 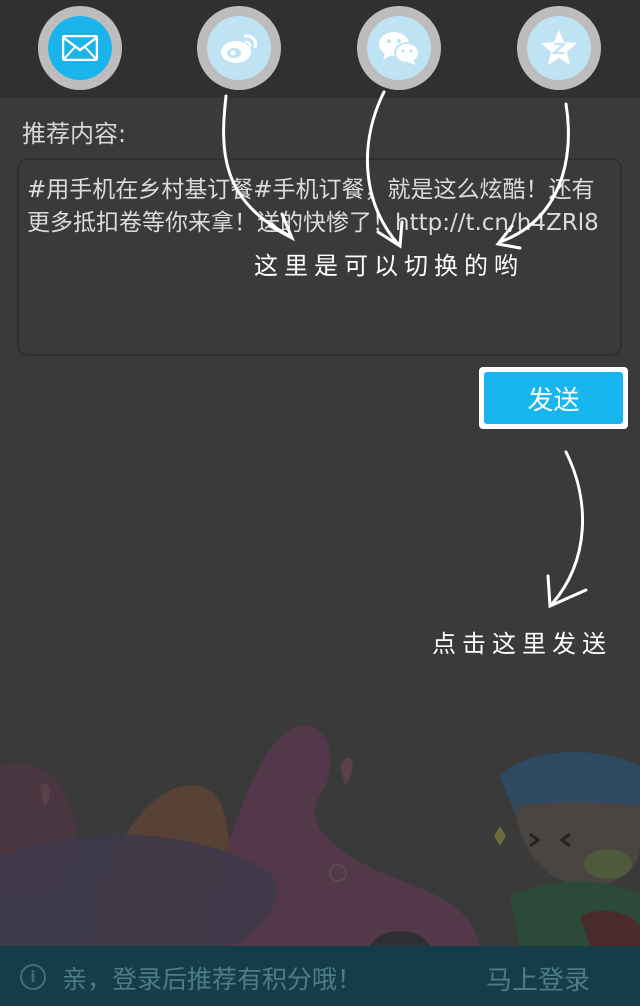 What do you see at coordinates (534, 173) in the screenshot?
I see `arrow-to-qzone` at bounding box center [534, 173].